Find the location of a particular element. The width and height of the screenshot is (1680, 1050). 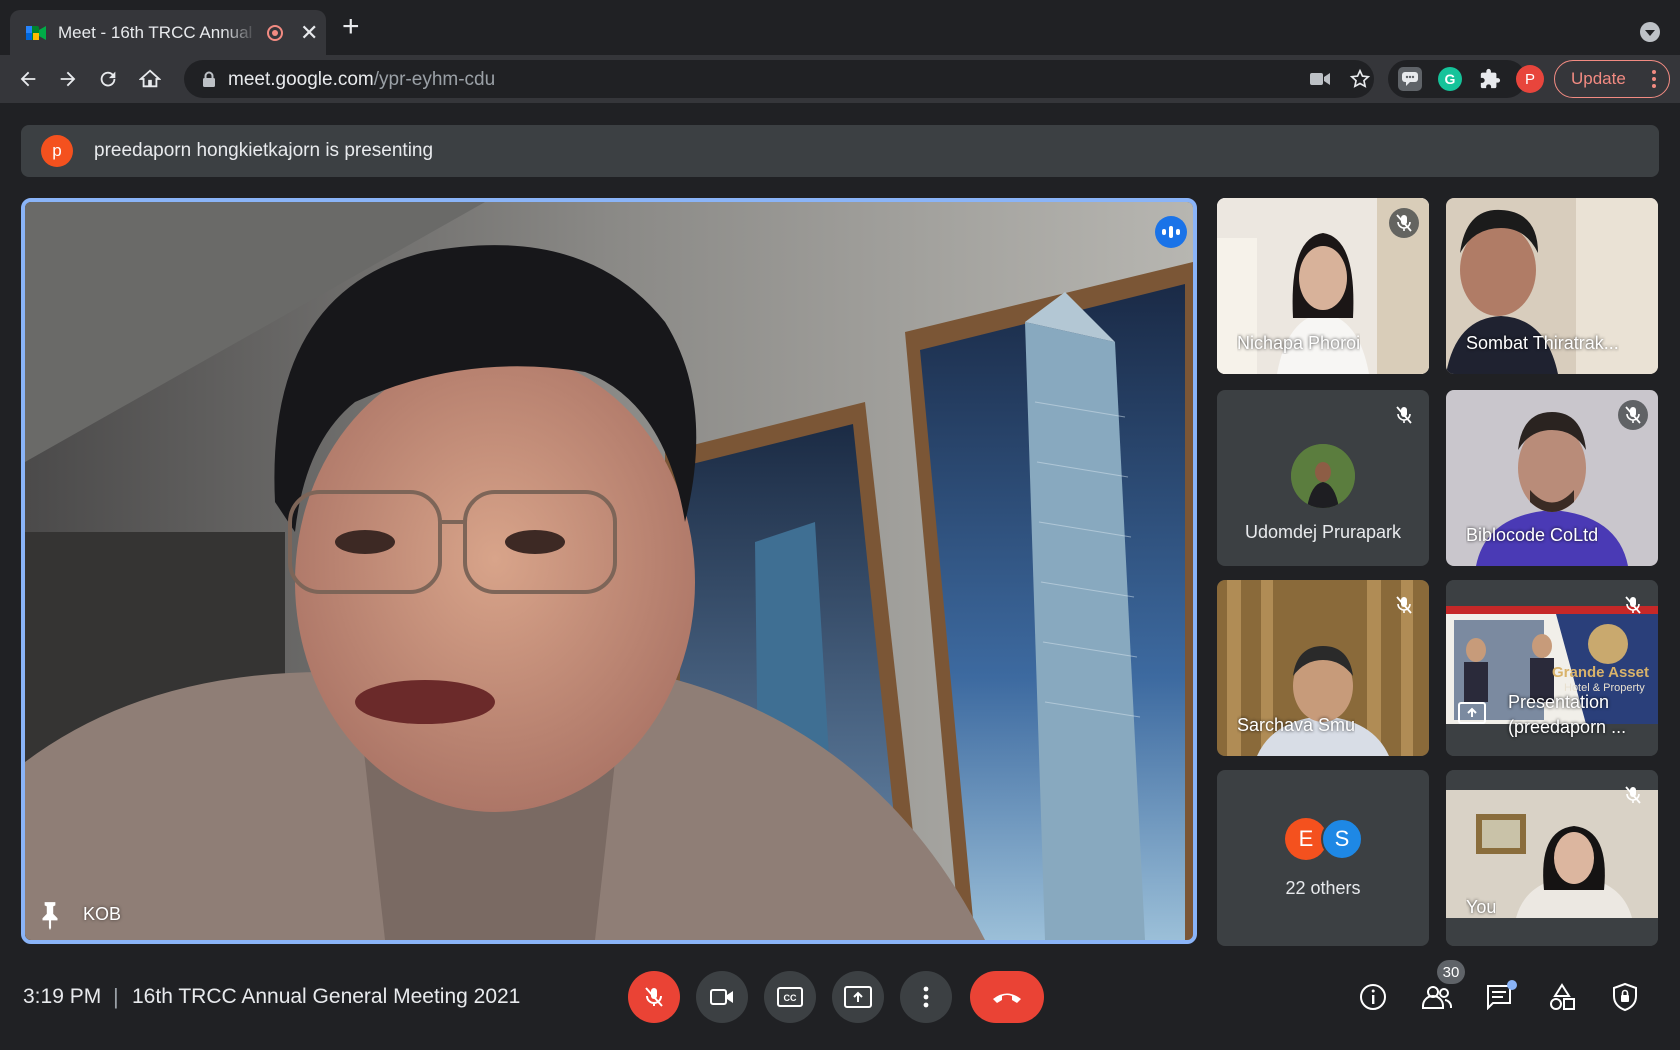

info-icon is located at coordinates (1373, 997).